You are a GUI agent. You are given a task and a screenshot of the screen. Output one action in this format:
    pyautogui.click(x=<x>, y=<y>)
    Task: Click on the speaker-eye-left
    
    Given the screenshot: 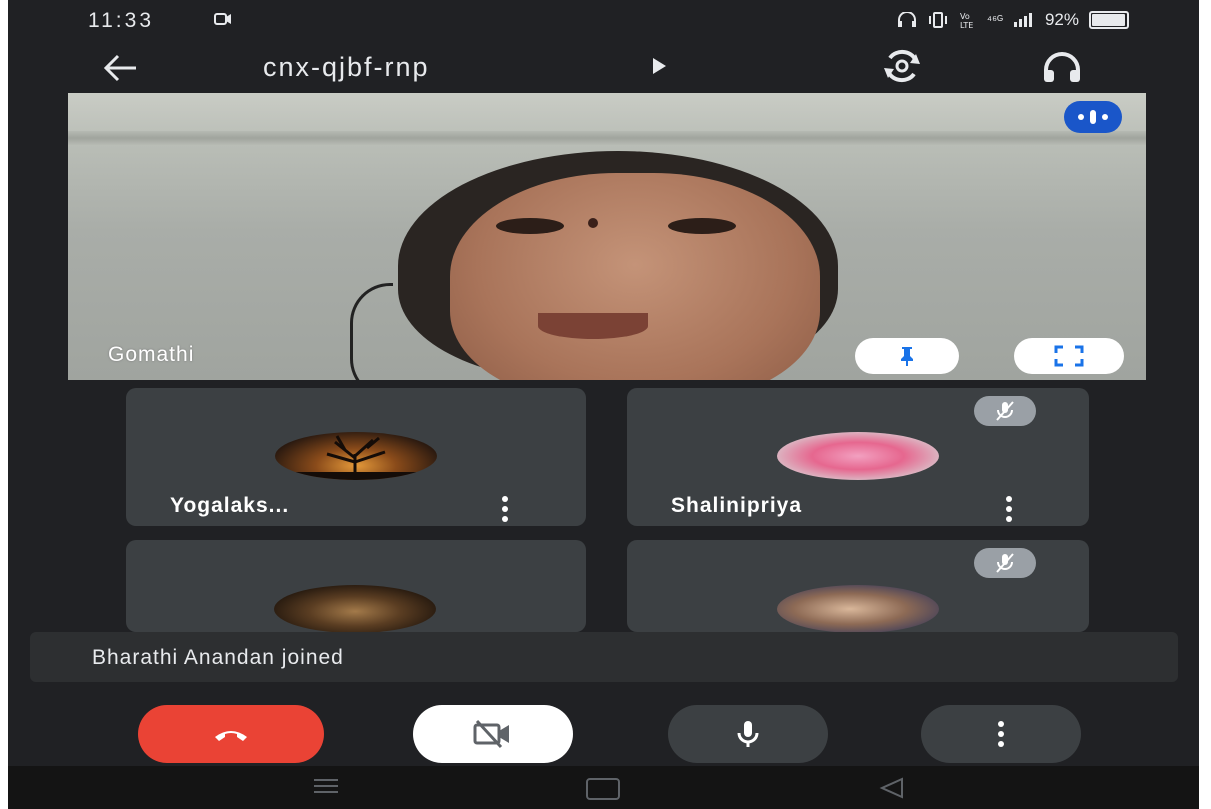 What is the action you would take?
    pyautogui.click(x=530, y=226)
    